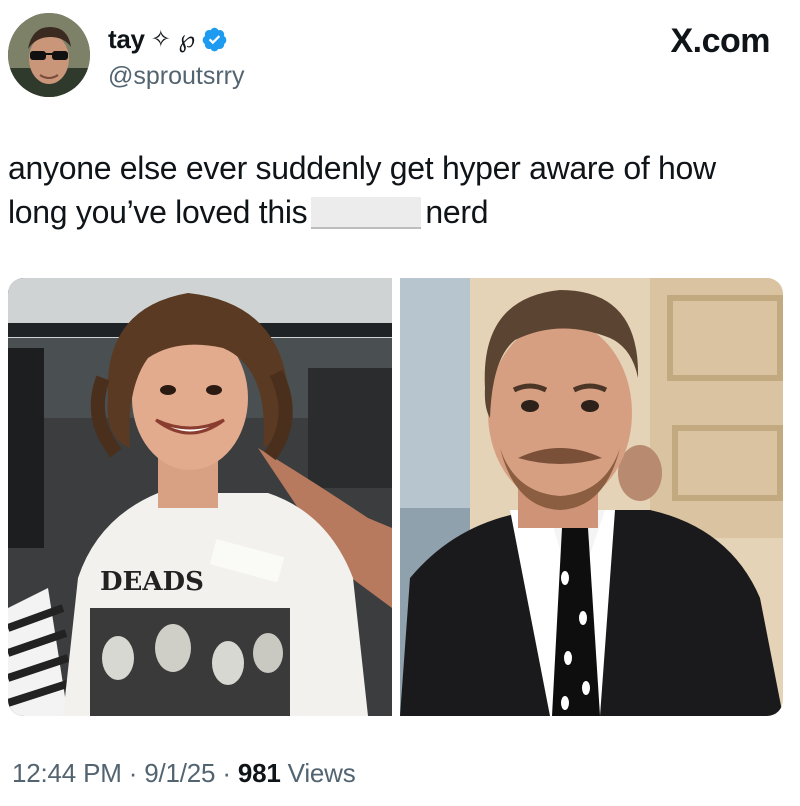  Describe the element at coordinates (173, 39) in the screenshot. I see `name-decoration: ✧ ℘` at that location.